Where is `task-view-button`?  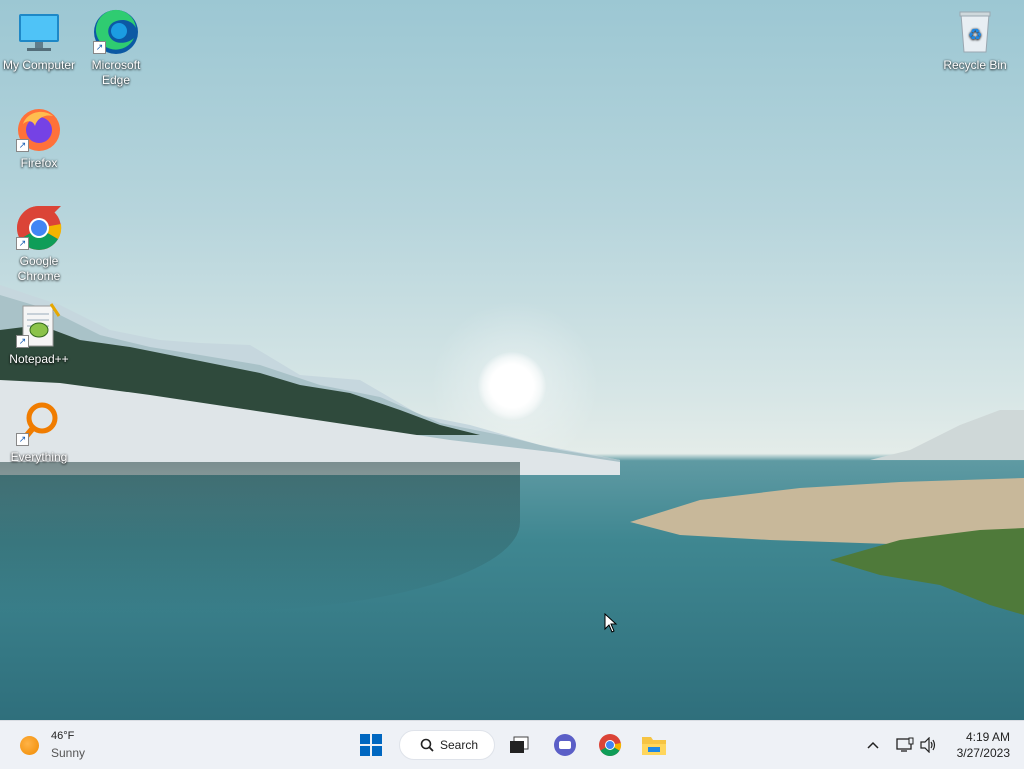
task-view-button is located at coordinates (519, 745).